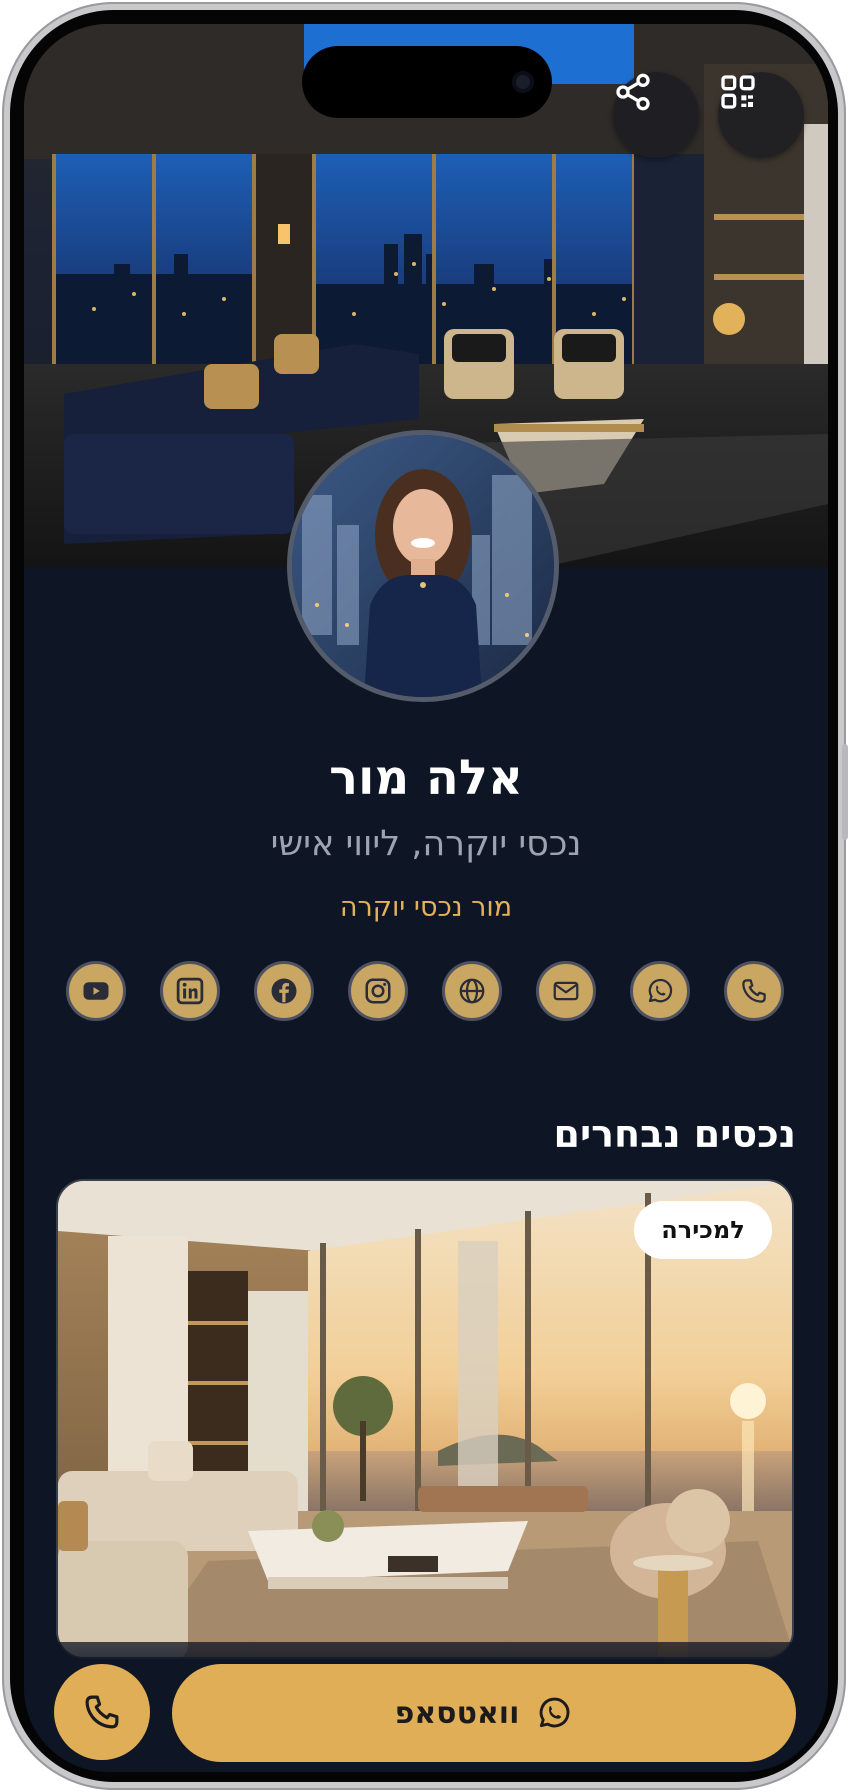 The width and height of the screenshot is (848, 1792). I want to click on section-title-featured-properties: נכסים נבחרים, so click(674, 1134).